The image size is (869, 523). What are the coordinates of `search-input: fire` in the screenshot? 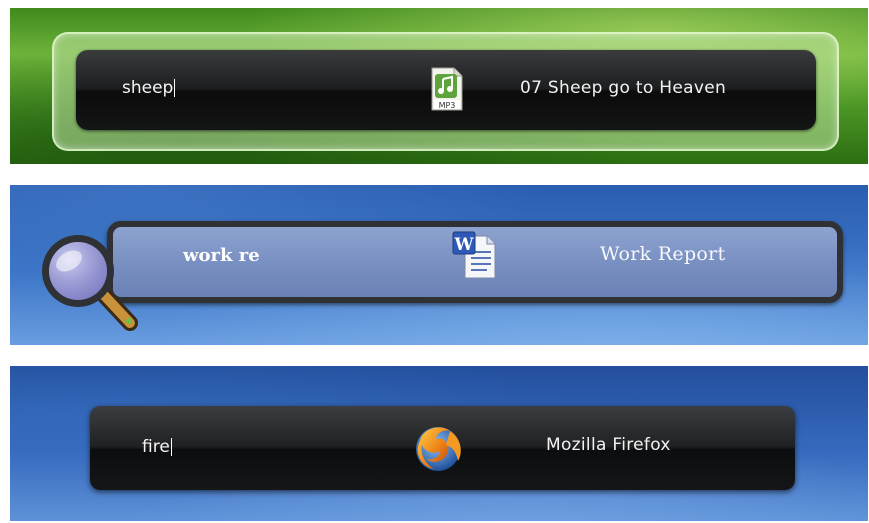 It's located at (157, 447).